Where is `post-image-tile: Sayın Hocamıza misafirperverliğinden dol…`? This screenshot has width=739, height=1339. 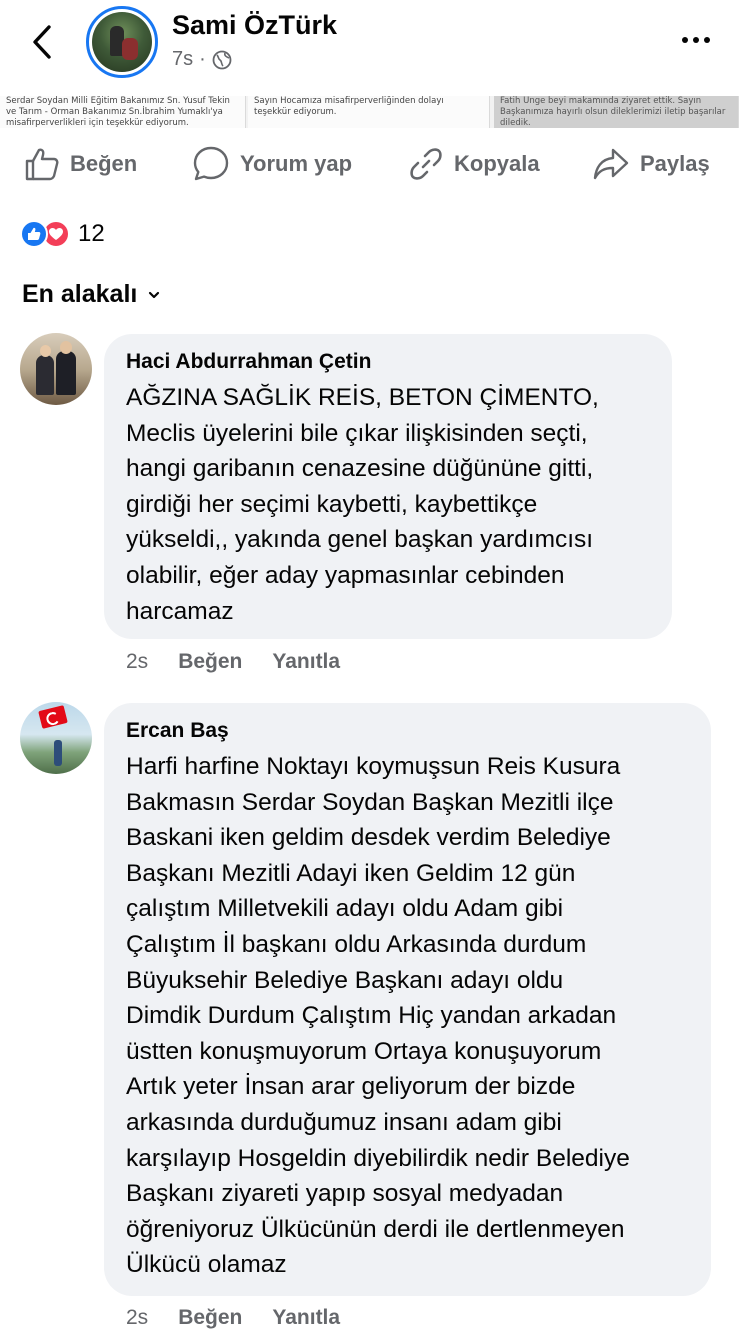
post-image-tile: Sayın Hocamıza misafirperverliğinden dol… is located at coordinates (369, 112).